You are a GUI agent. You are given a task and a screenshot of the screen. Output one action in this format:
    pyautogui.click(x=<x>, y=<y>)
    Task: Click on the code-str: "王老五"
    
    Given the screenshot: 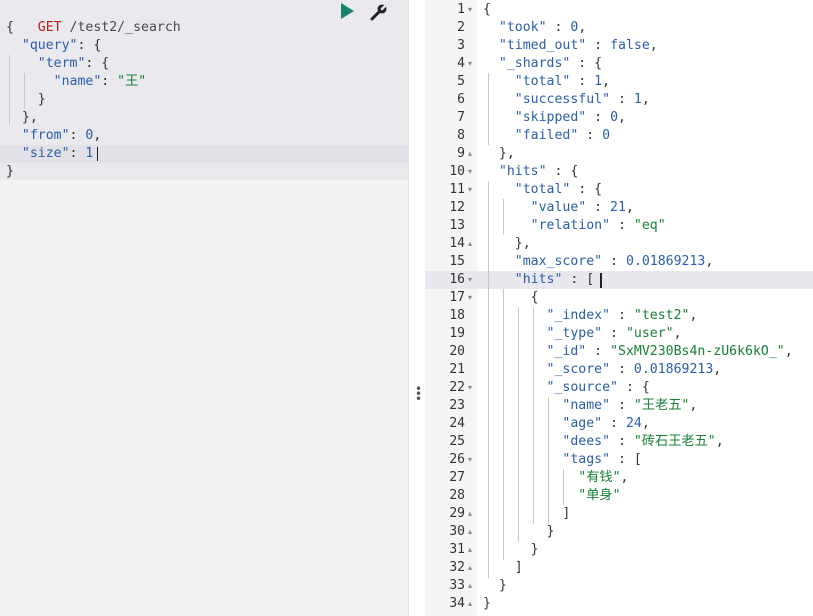 What is the action you would take?
    pyautogui.click(x=661, y=405)
    